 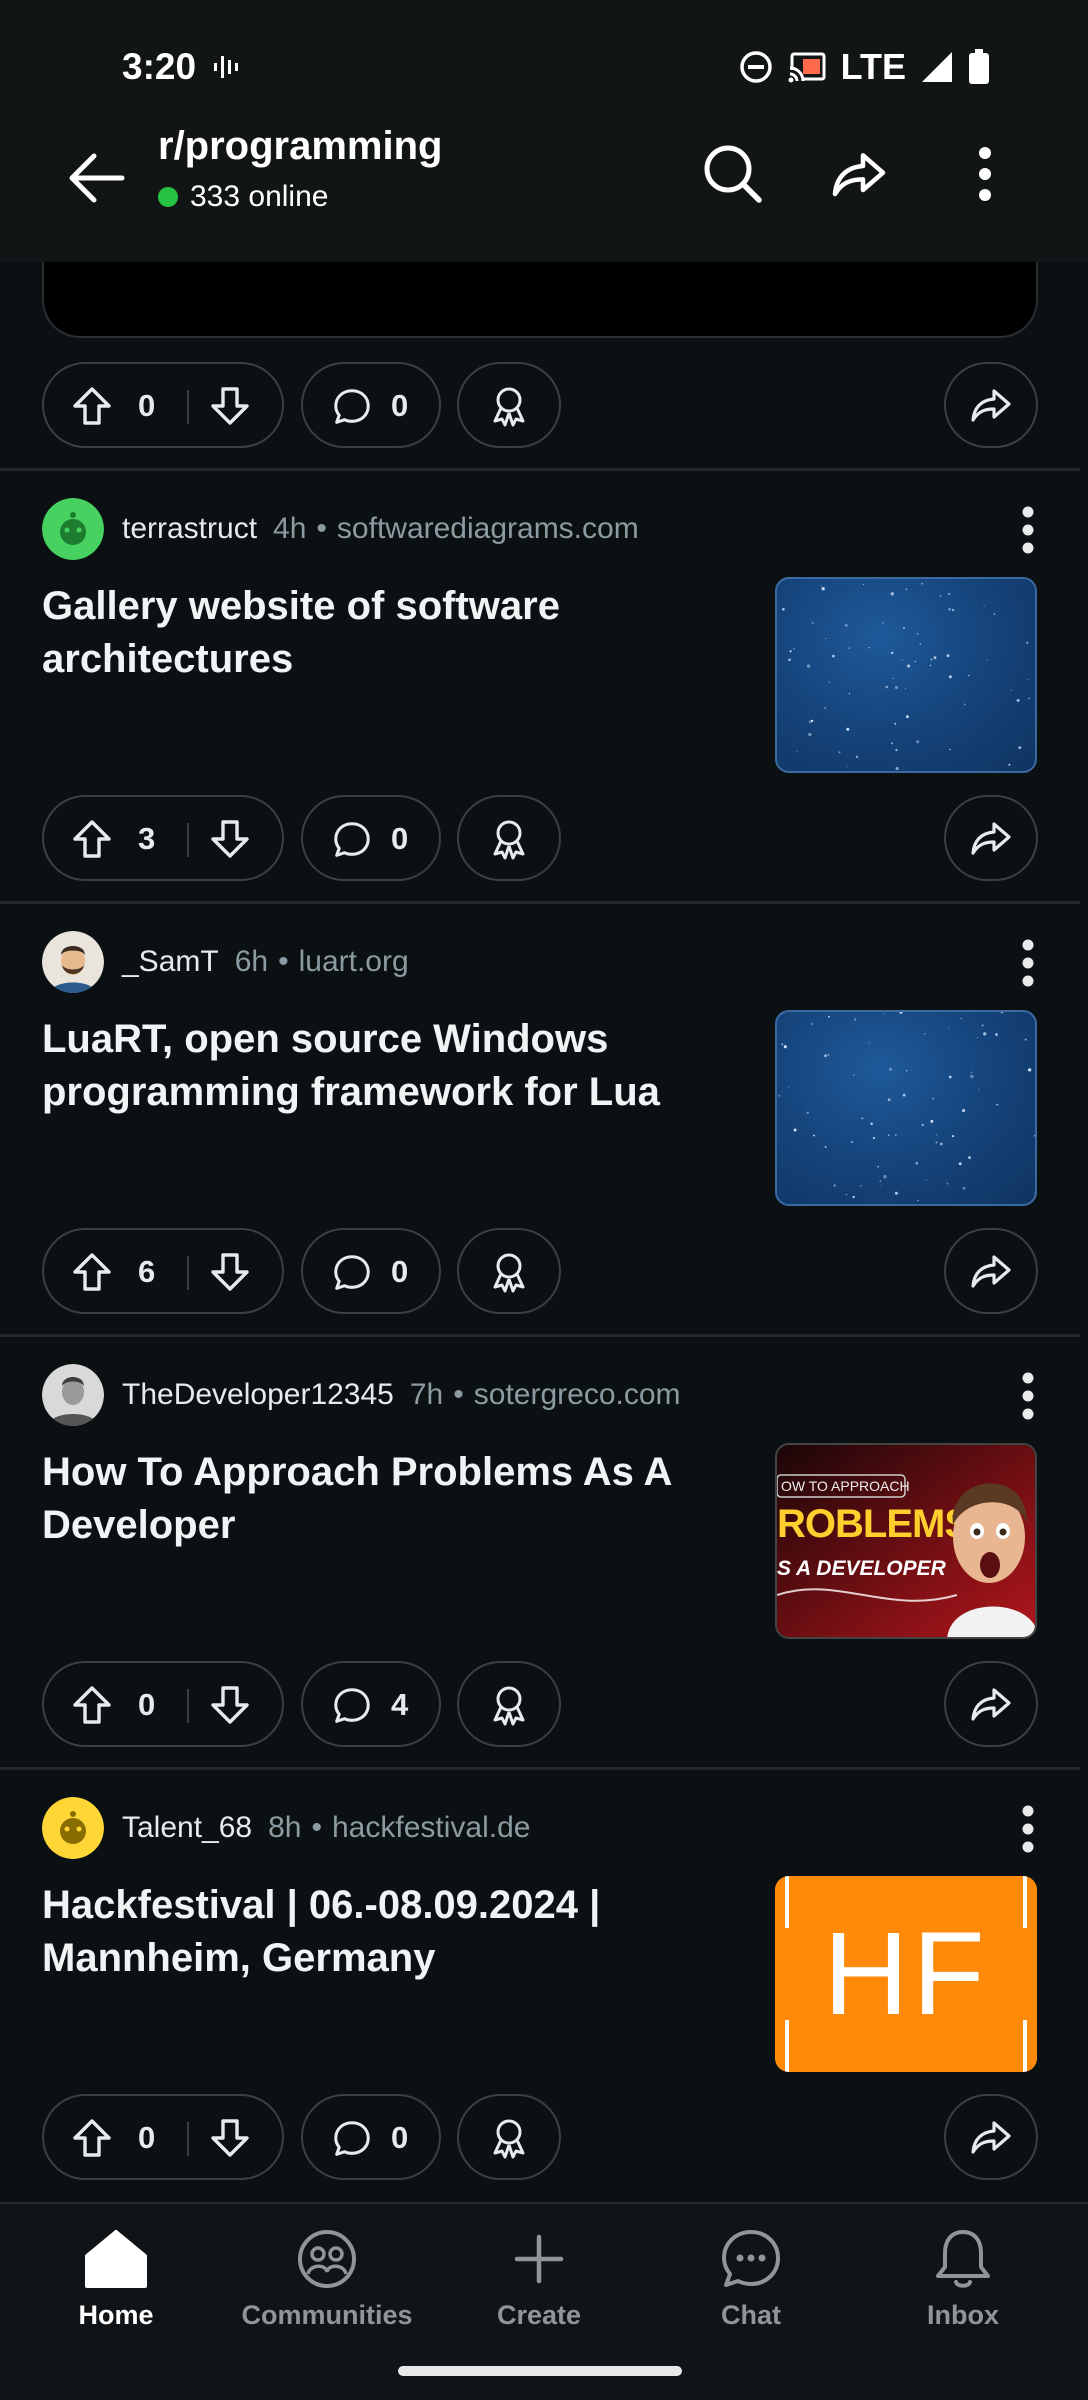 I want to click on nav-label: Chat, so click(x=751, y=2315).